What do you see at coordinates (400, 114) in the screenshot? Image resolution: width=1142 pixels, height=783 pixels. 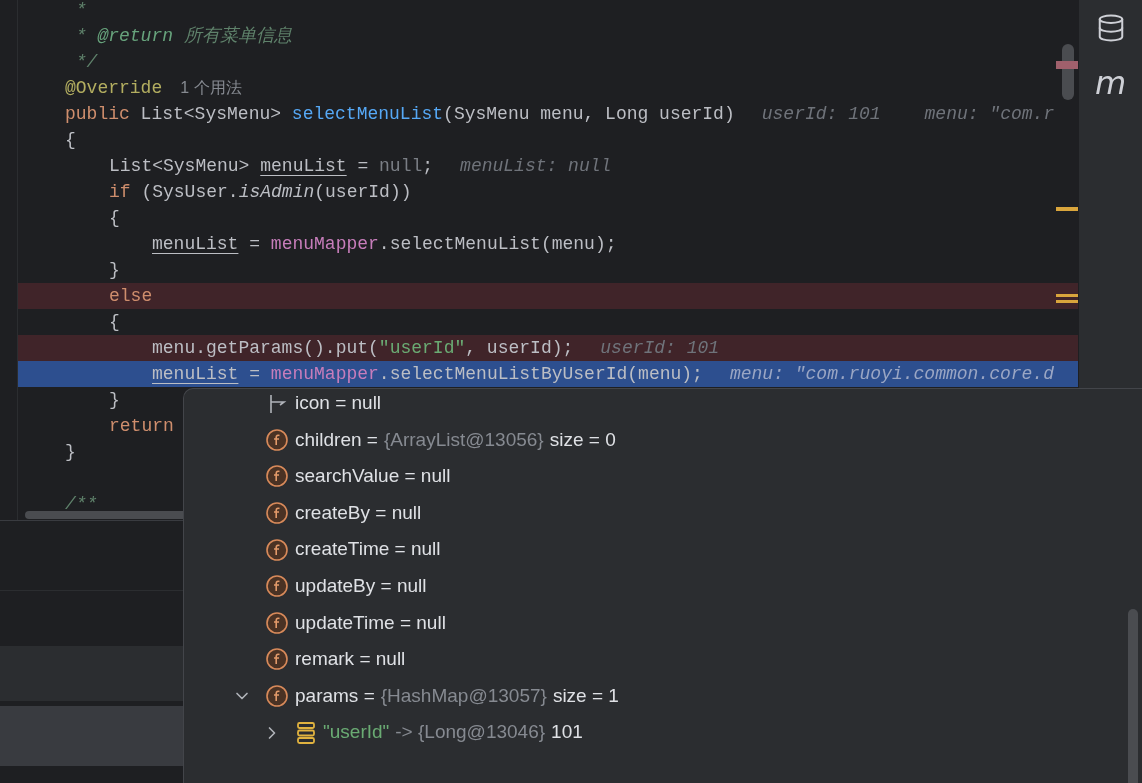 I see `code-line: public List<SysMenu> selectMenuList(SysMenu menu, Long userId)` at bounding box center [400, 114].